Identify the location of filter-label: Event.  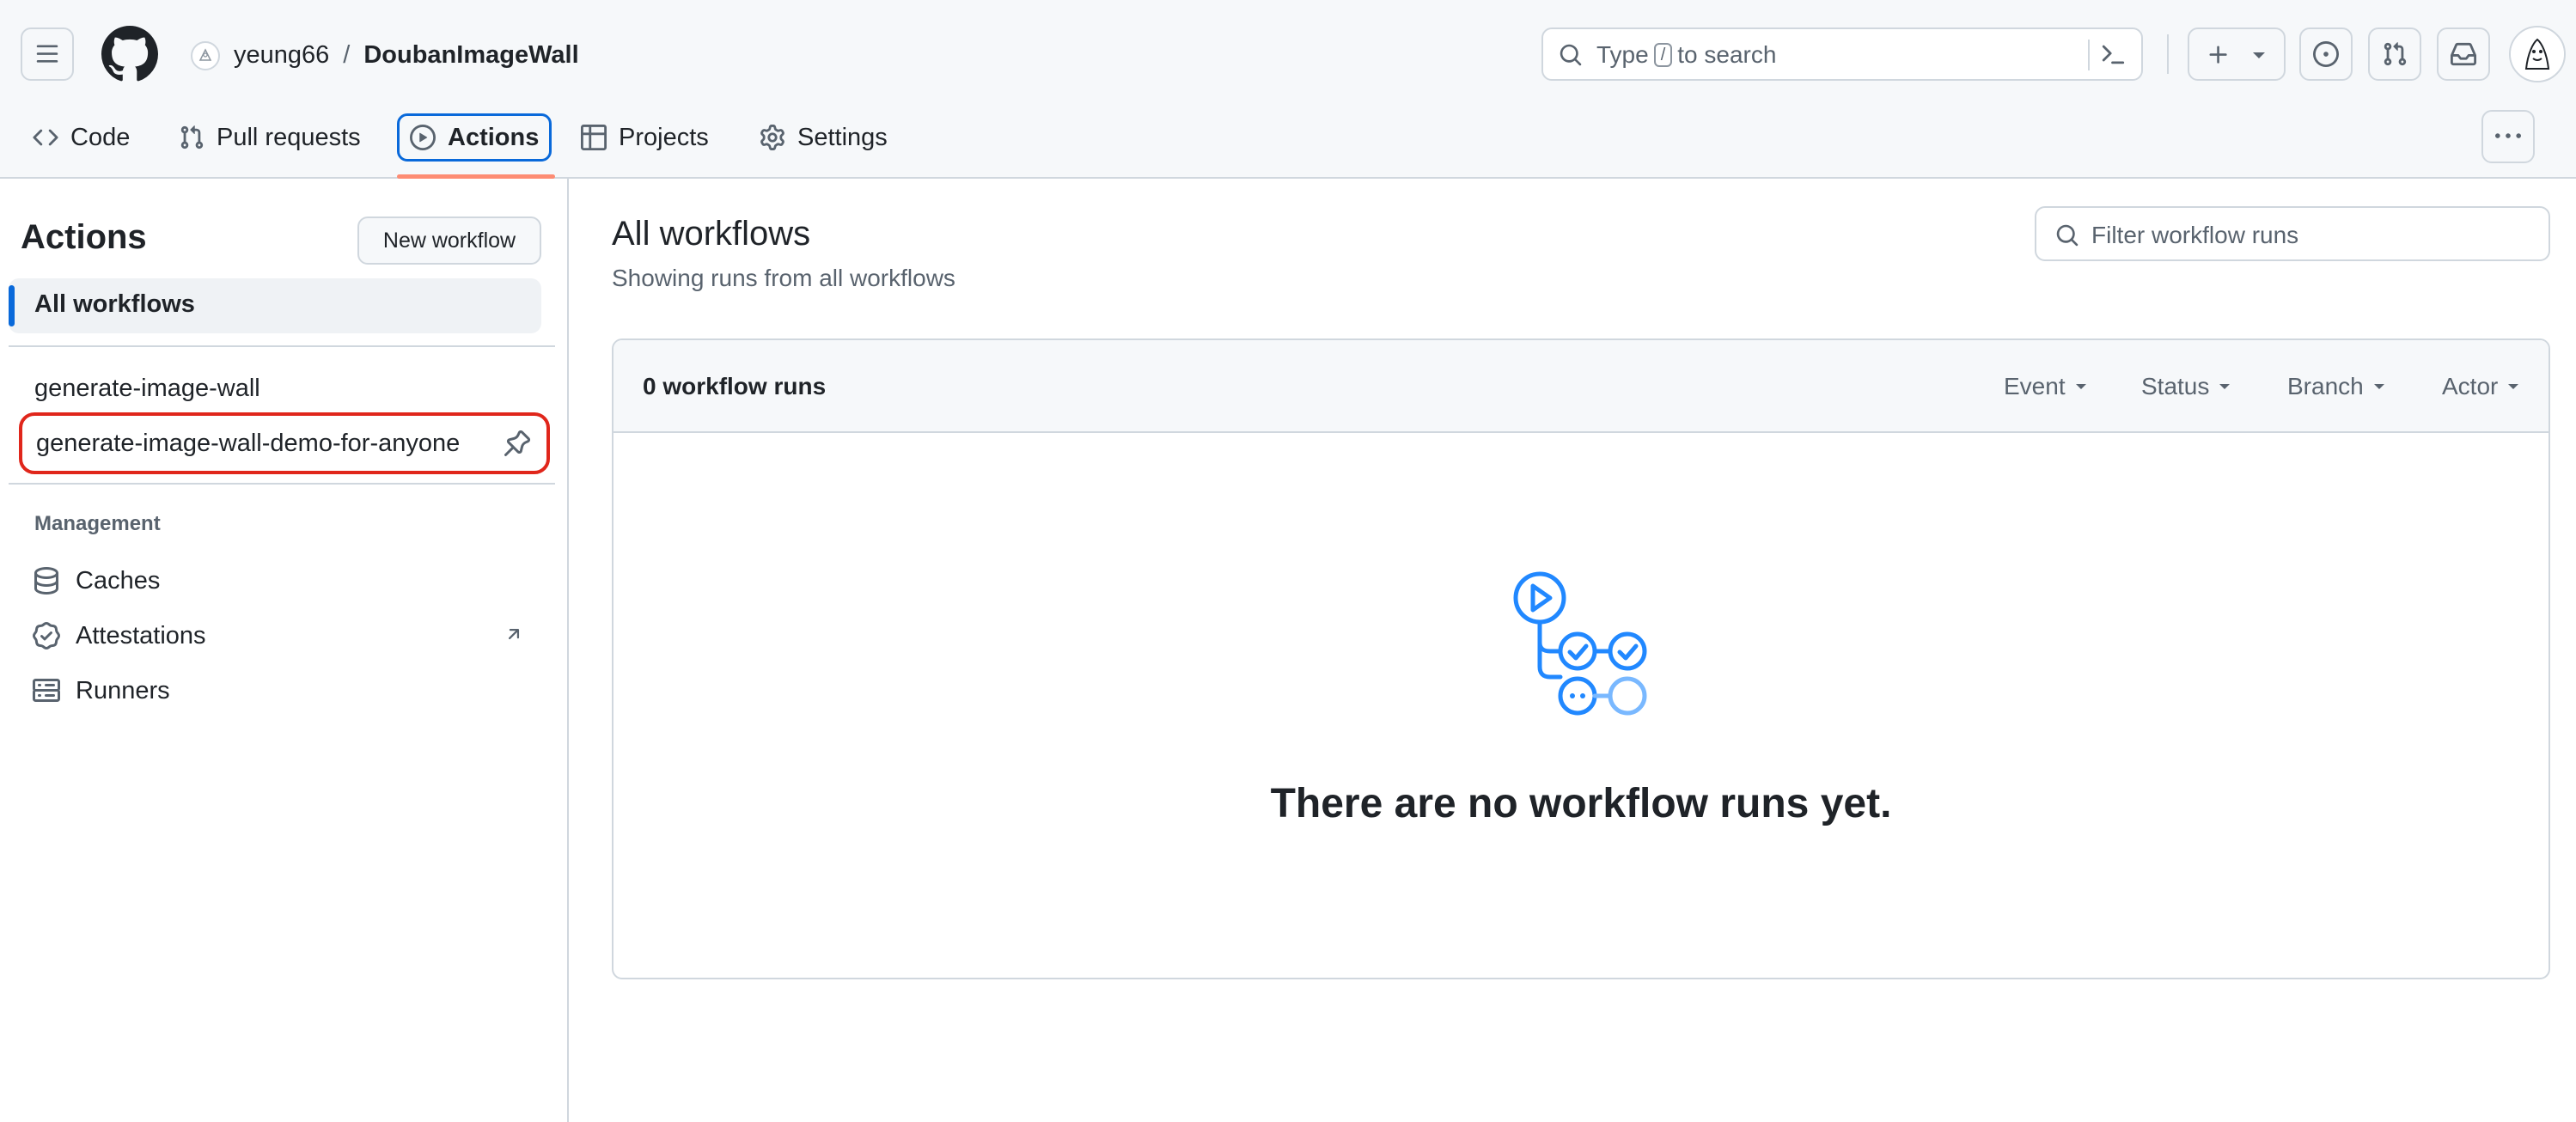
(2035, 386).